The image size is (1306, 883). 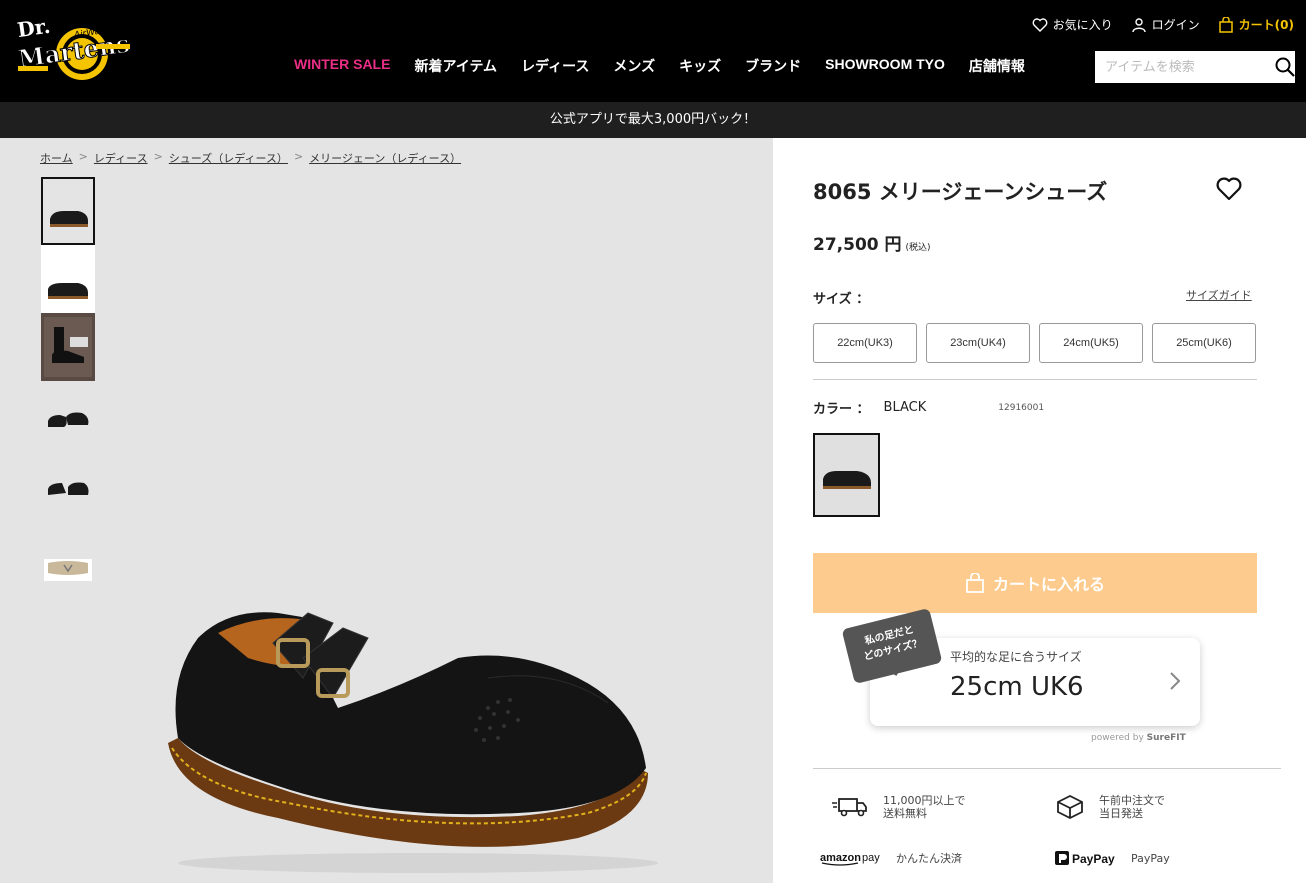 I want to click on product-price: 27,500 円 (税込), so click(x=872, y=242).